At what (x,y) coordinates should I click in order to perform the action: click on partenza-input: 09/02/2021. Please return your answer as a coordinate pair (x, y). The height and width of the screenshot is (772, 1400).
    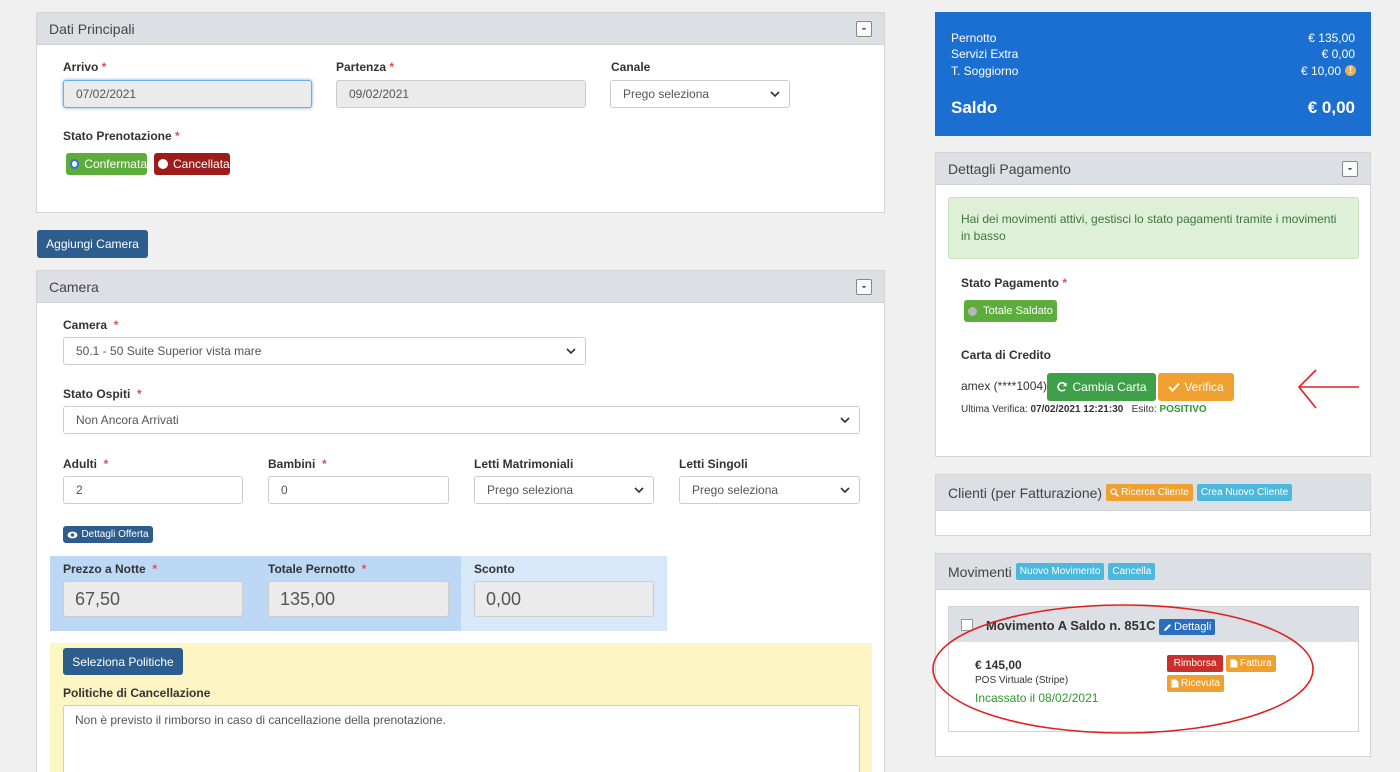
    Looking at the image, I should click on (461, 94).